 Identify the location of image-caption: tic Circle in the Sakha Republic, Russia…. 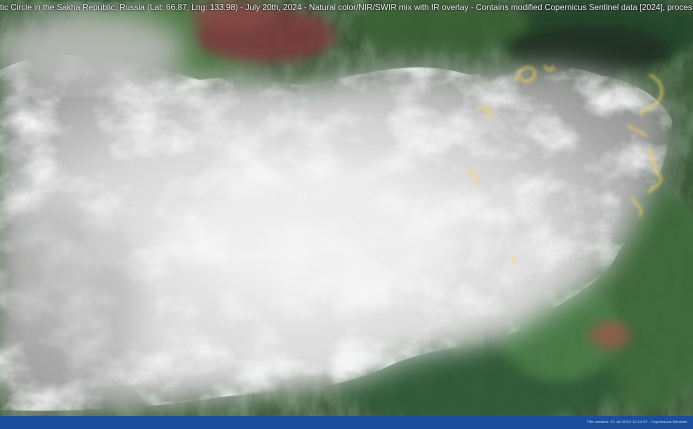
(346, 7).